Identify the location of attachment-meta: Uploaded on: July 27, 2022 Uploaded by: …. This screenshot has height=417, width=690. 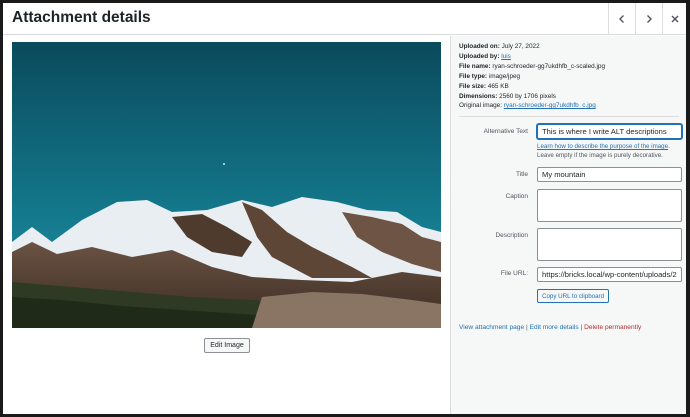
(532, 76).